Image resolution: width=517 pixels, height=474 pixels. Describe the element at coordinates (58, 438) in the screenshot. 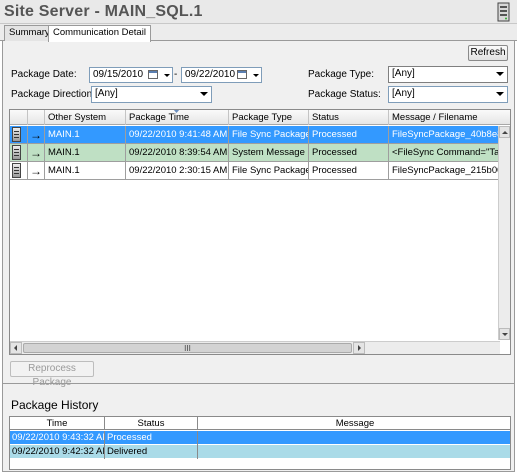

I see `history-time-cell: 09/22/2010 9:43:32 AM` at that location.